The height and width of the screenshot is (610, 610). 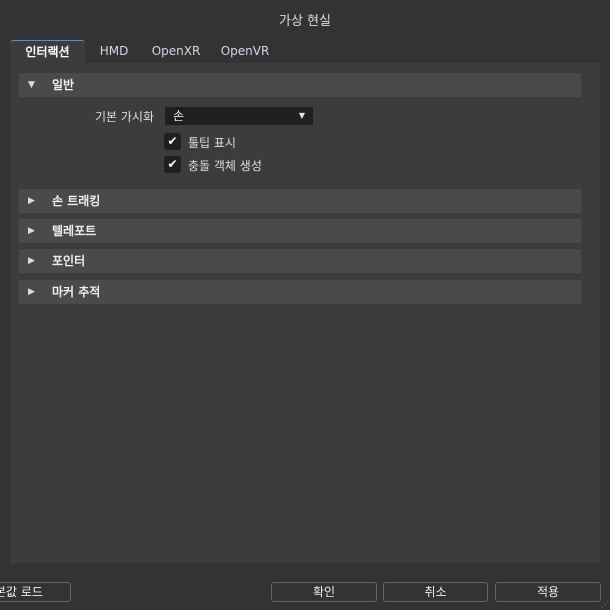 I want to click on section-hand-tracking: ▶ 손 트래킹, so click(x=300, y=201).